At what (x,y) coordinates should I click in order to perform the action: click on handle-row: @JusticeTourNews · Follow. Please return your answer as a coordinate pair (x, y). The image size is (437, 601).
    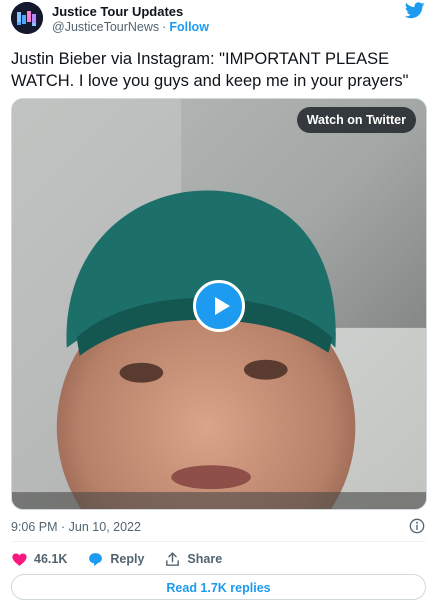
    Looking at the image, I should click on (130, 27).